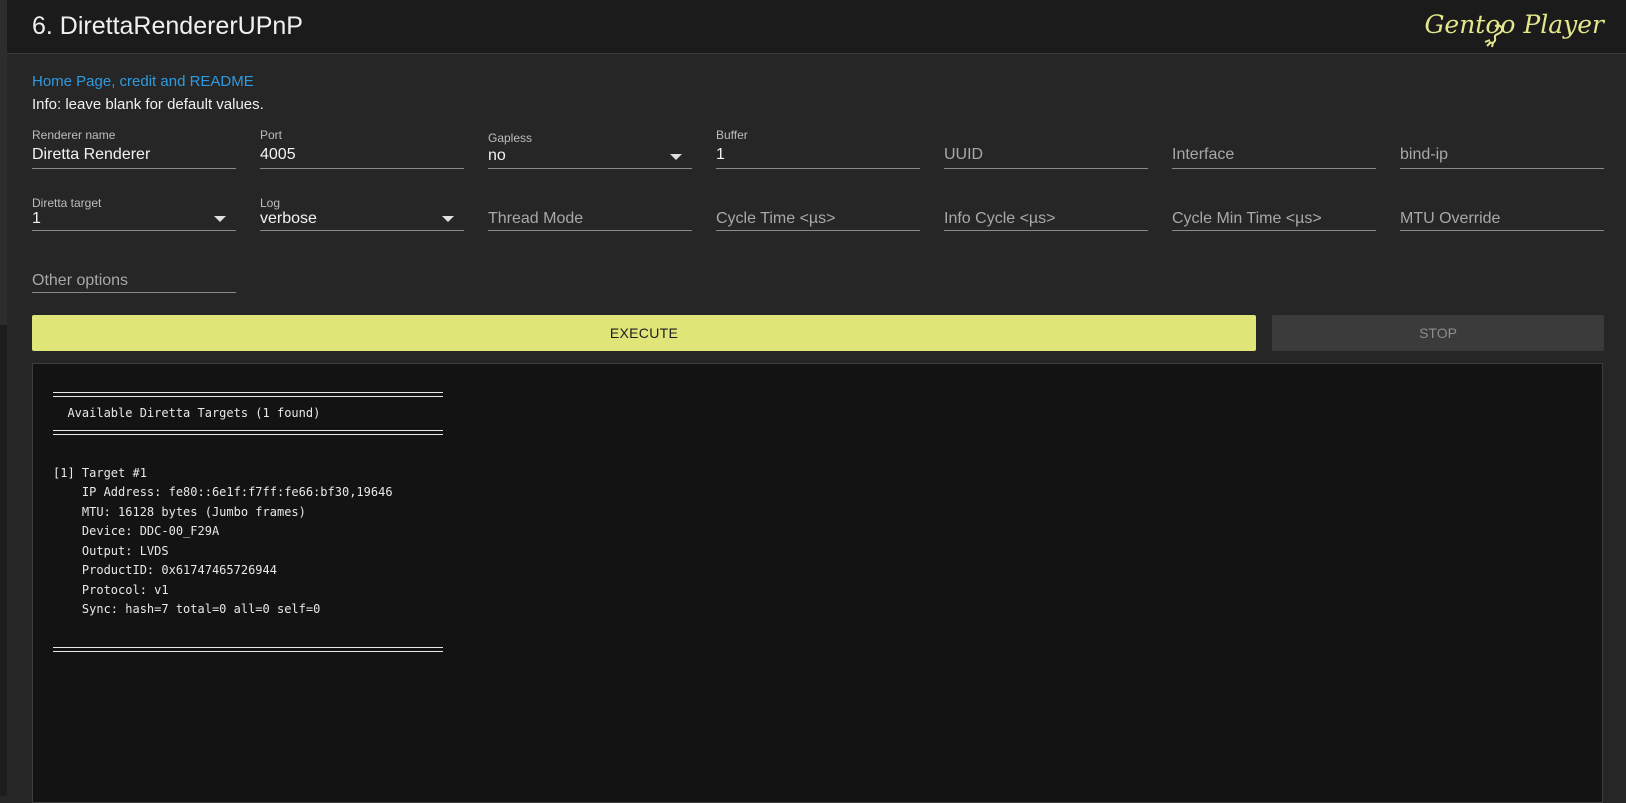  What do you see at coordinates (134, 275) in the screenshot?
I see `other-options-field: Other options` at bounding box center [134, 275].